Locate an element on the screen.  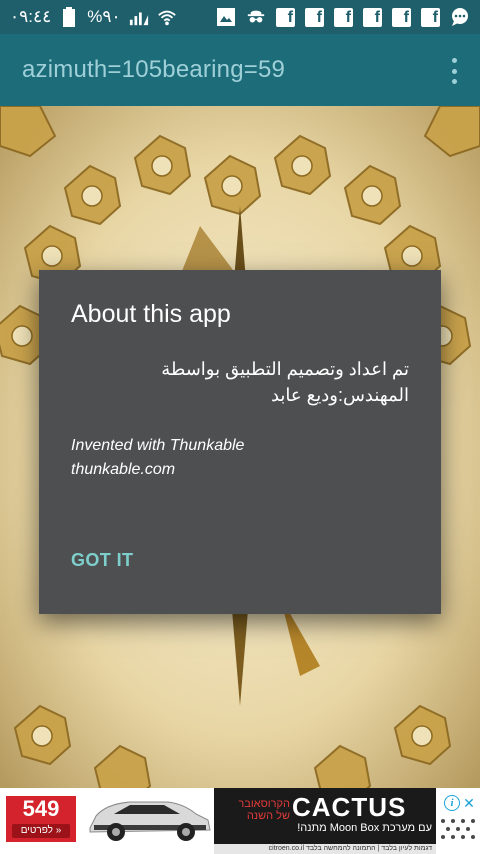
wifi-icon is located at coordinates (167, 17).